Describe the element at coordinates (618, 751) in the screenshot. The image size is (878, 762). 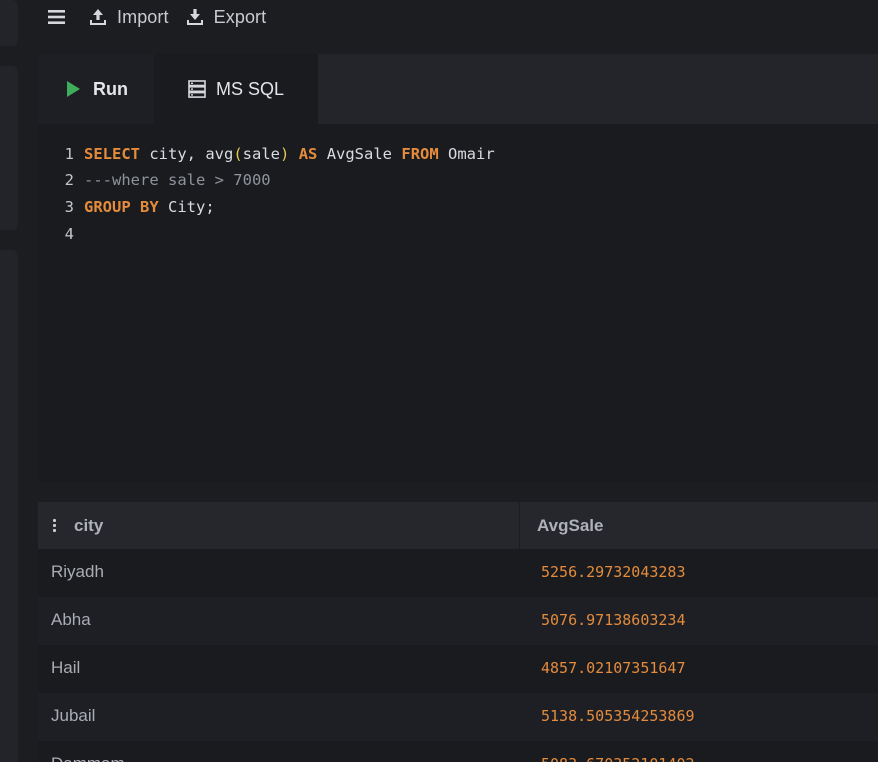
I see `cell-avgsale: 5083.670352101402` at that location.